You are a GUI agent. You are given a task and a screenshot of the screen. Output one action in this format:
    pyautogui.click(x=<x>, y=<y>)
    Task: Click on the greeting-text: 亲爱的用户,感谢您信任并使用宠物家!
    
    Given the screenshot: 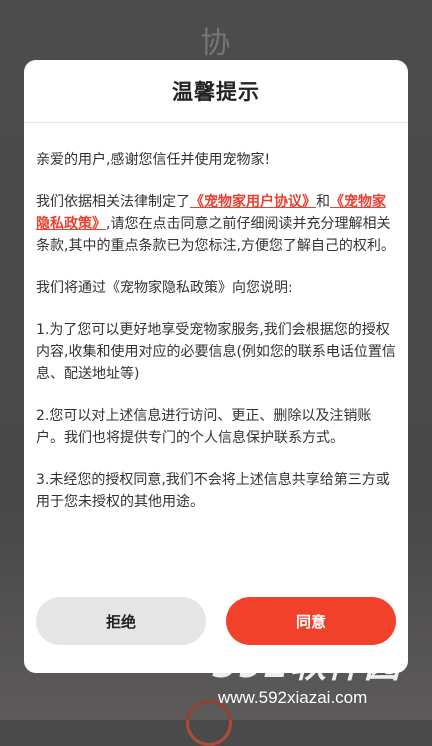 What is the action you would take?
    pyautogui.click(x=153, y=160)
    